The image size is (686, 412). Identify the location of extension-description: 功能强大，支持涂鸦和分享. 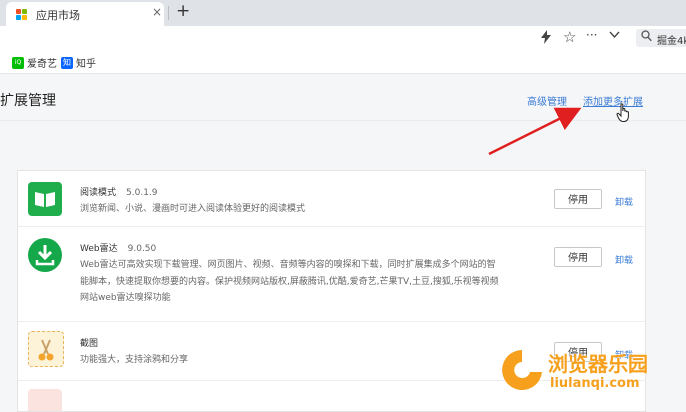
(134, 360).